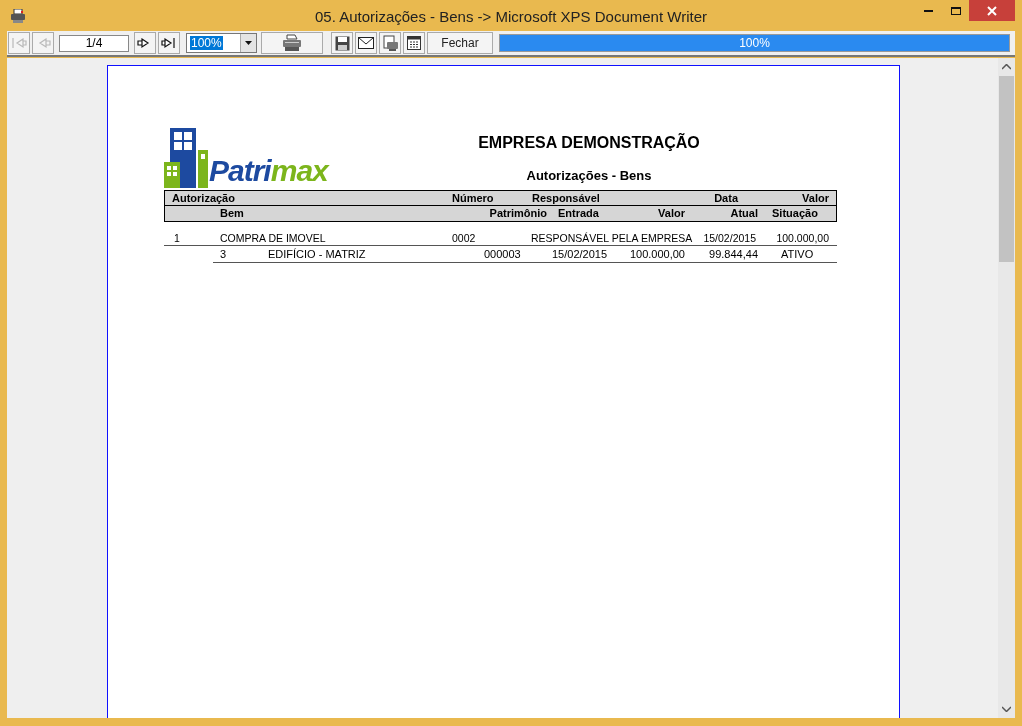  Describe the element at coordinates (221, 43) in the screenshot. I see `zoom-dropdown: 100%` at that location.